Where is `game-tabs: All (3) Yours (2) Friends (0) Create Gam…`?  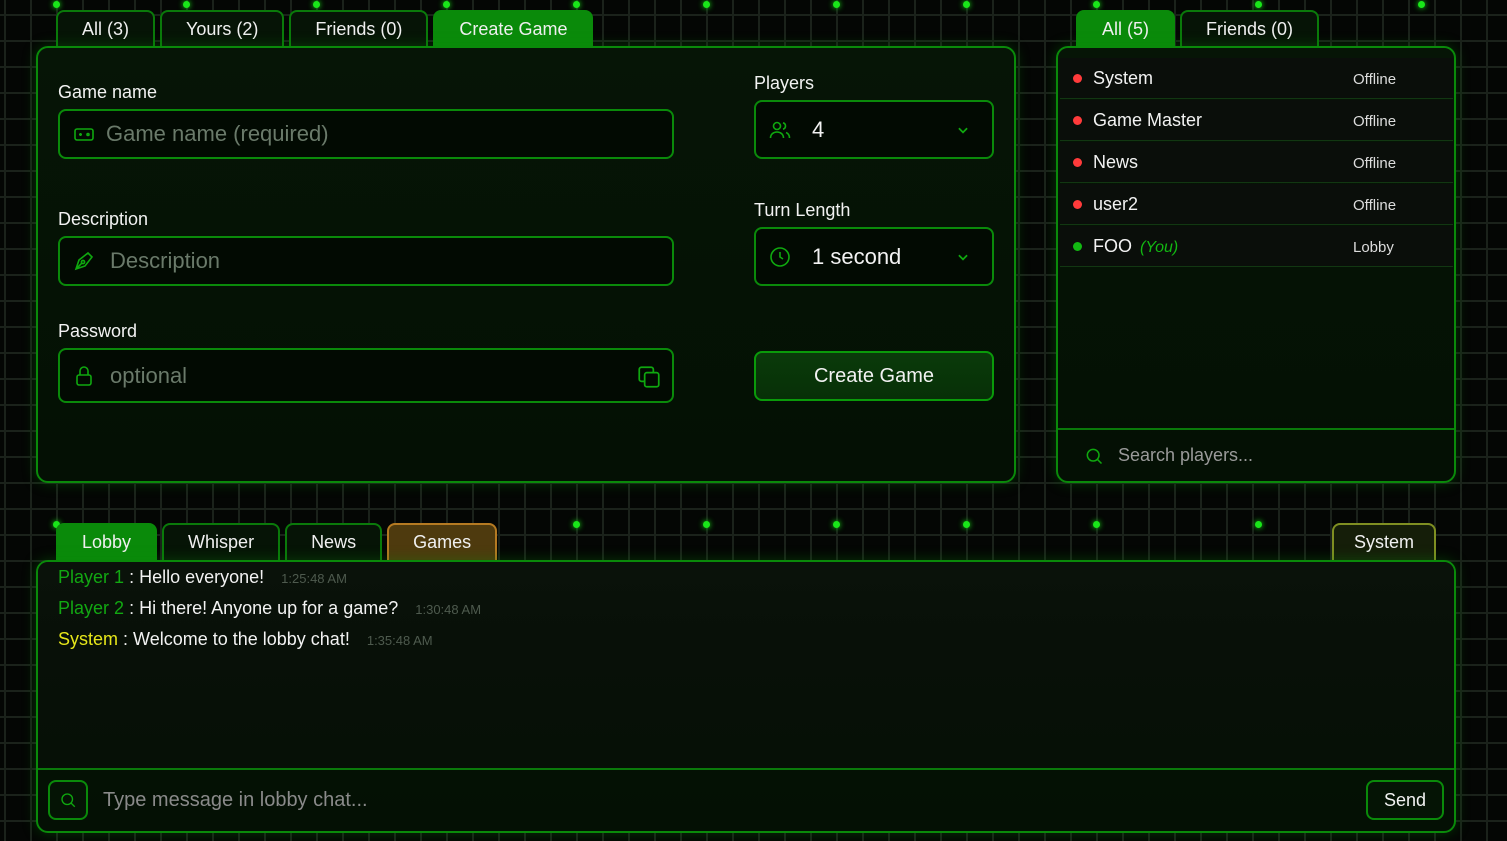
game-tabs: All (3) Yours (2) Friends (0) Create Gam… is located at coordinates (325, 28).